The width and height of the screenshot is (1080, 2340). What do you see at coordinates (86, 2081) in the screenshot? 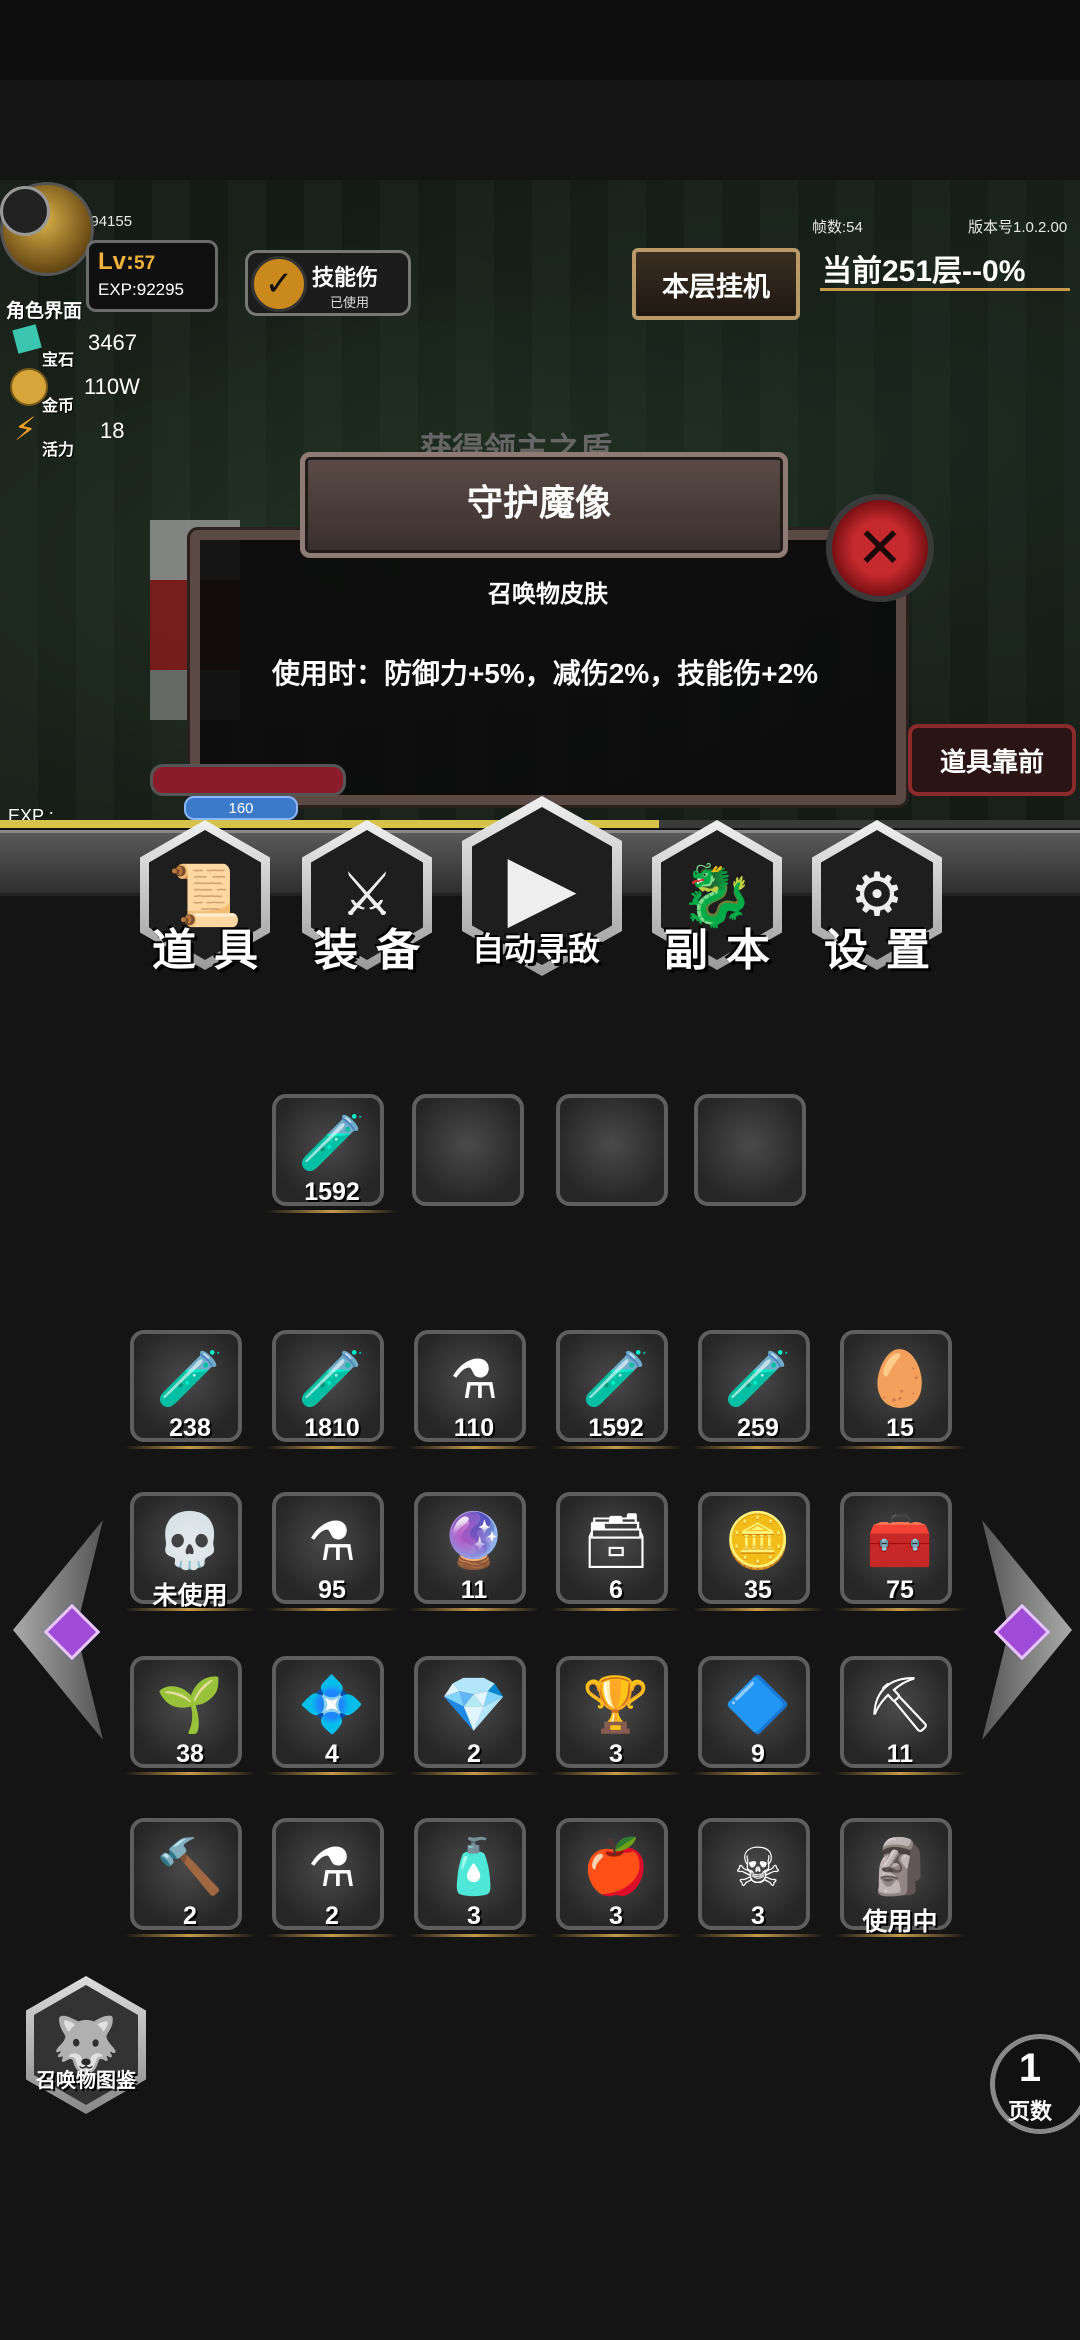
I see `summon-codex-label: 召唤物图鉴` at bounding box center [86, 2081].